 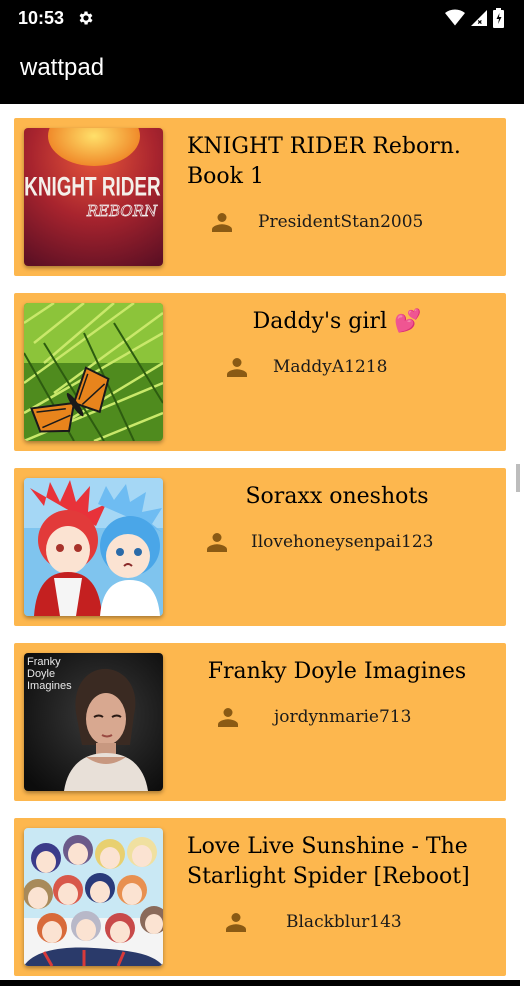 I want to click on wifi-icon, so click(x=455, y=17).